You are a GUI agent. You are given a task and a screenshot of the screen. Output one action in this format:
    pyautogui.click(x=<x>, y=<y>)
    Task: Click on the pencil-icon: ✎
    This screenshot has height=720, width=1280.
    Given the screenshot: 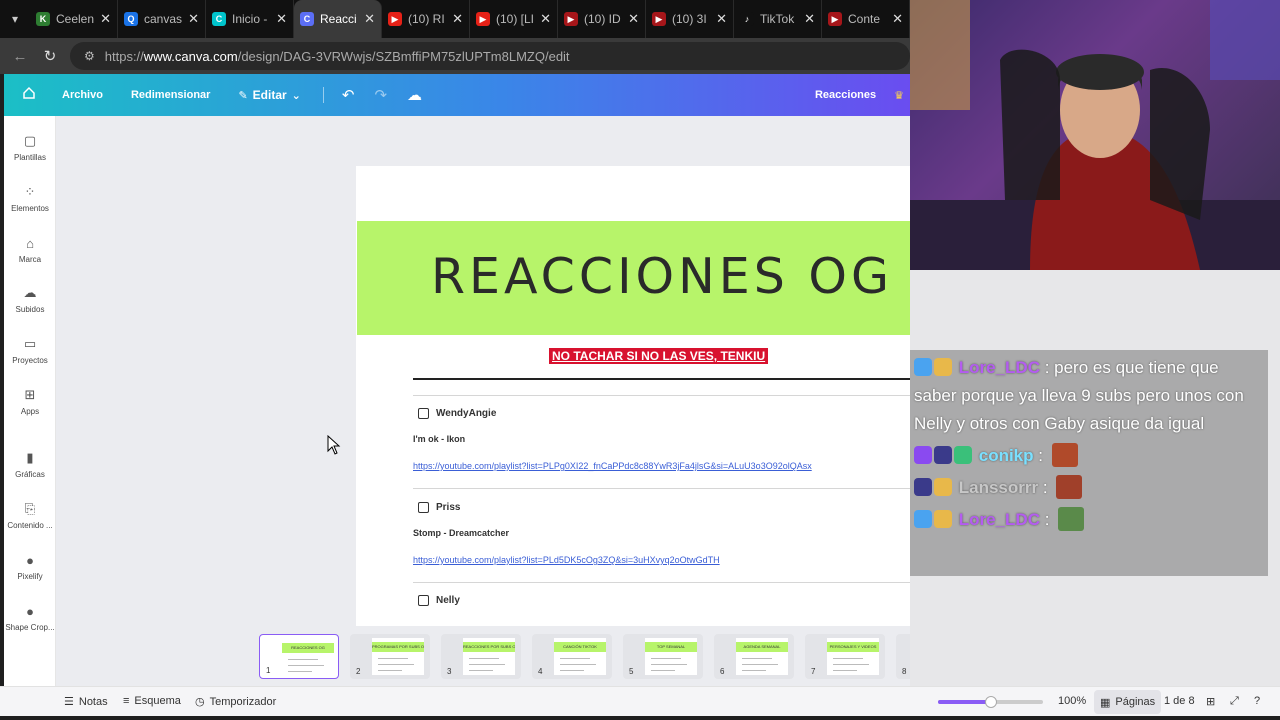 What is the action you would take?
    pyautogui.click(x=243, y=95)
    